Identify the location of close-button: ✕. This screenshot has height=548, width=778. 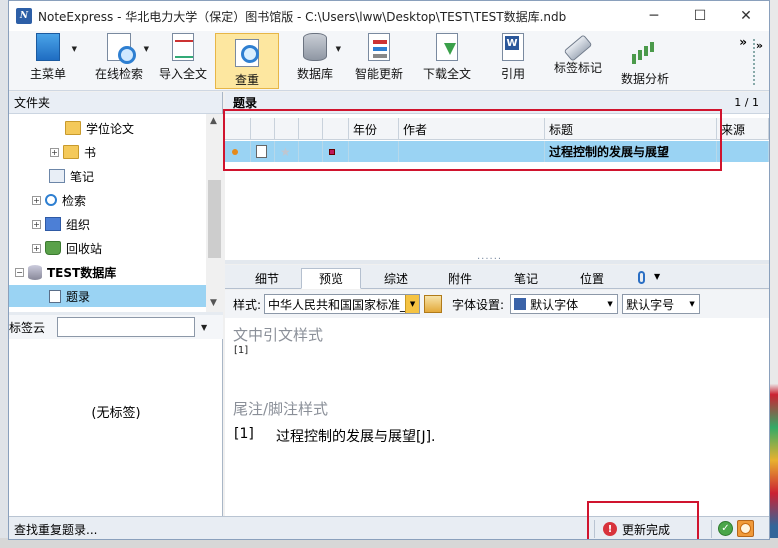
(746, 16).